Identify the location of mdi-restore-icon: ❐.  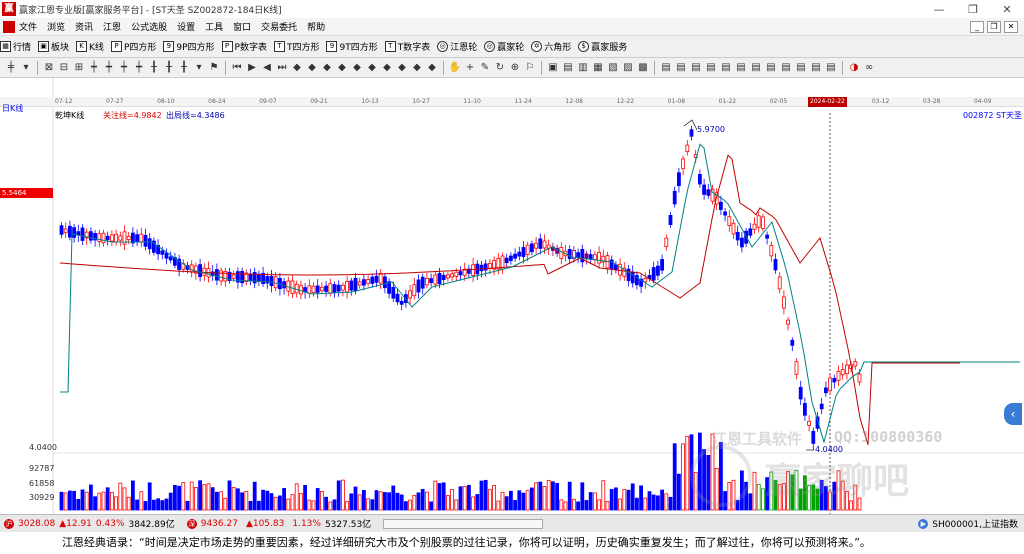
(994, 26).